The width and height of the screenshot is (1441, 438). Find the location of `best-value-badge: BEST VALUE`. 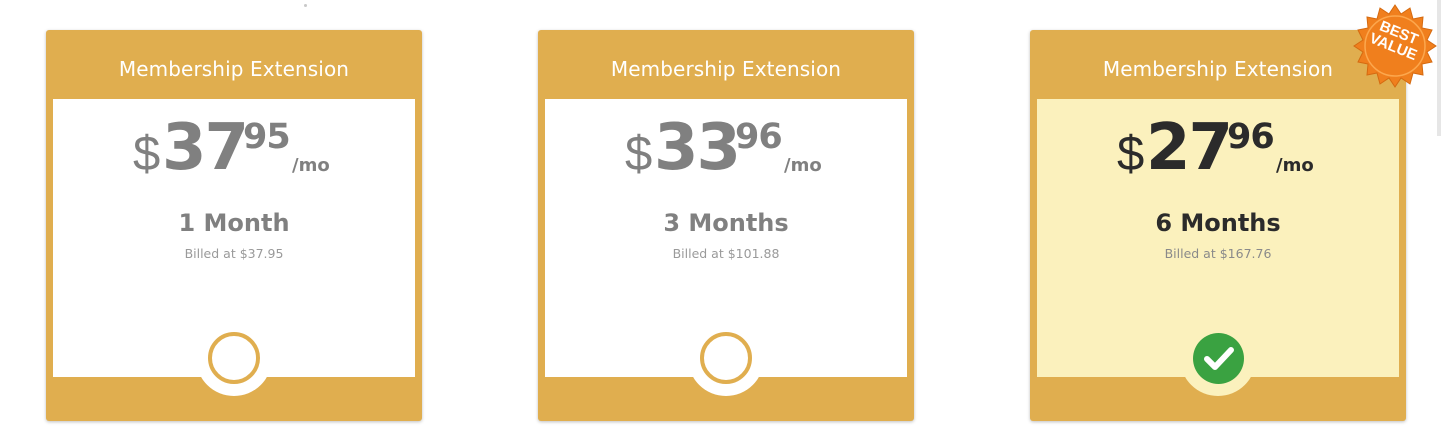

best-value-badge: BEST VALUE is located at coordinates (1395, 46).